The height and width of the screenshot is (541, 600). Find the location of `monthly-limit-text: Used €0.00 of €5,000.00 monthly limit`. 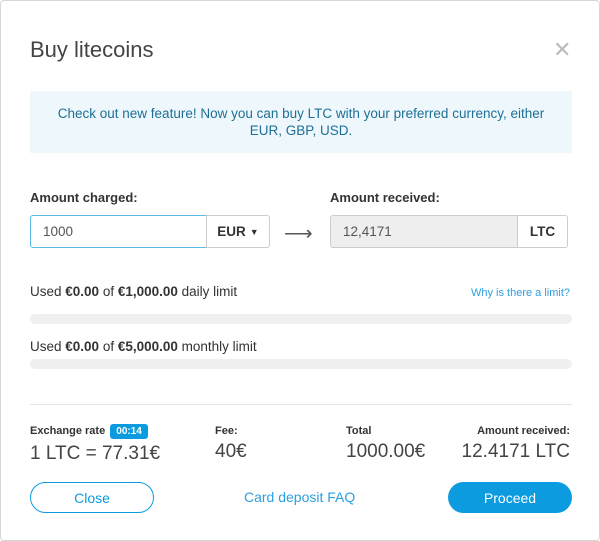

monthly-limit-text: Used €0.00 of €5,000.00 monthly limit is located at coordinates (143, 346).